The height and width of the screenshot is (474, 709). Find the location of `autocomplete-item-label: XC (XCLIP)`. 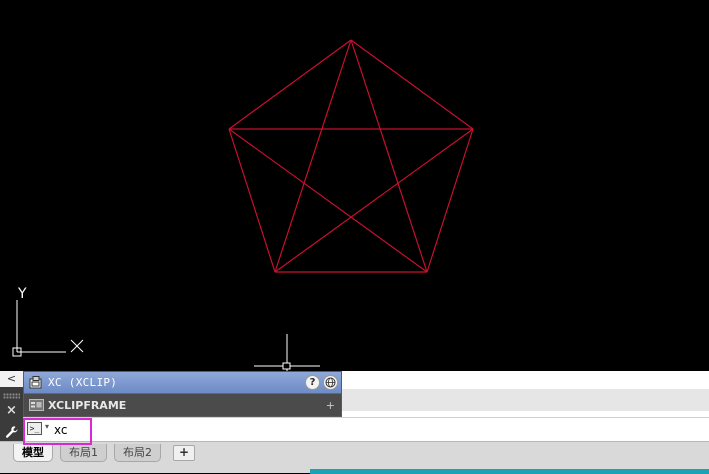

autocomplete-item-label: XC (XCLIP) is located at coordinates (83, 382).